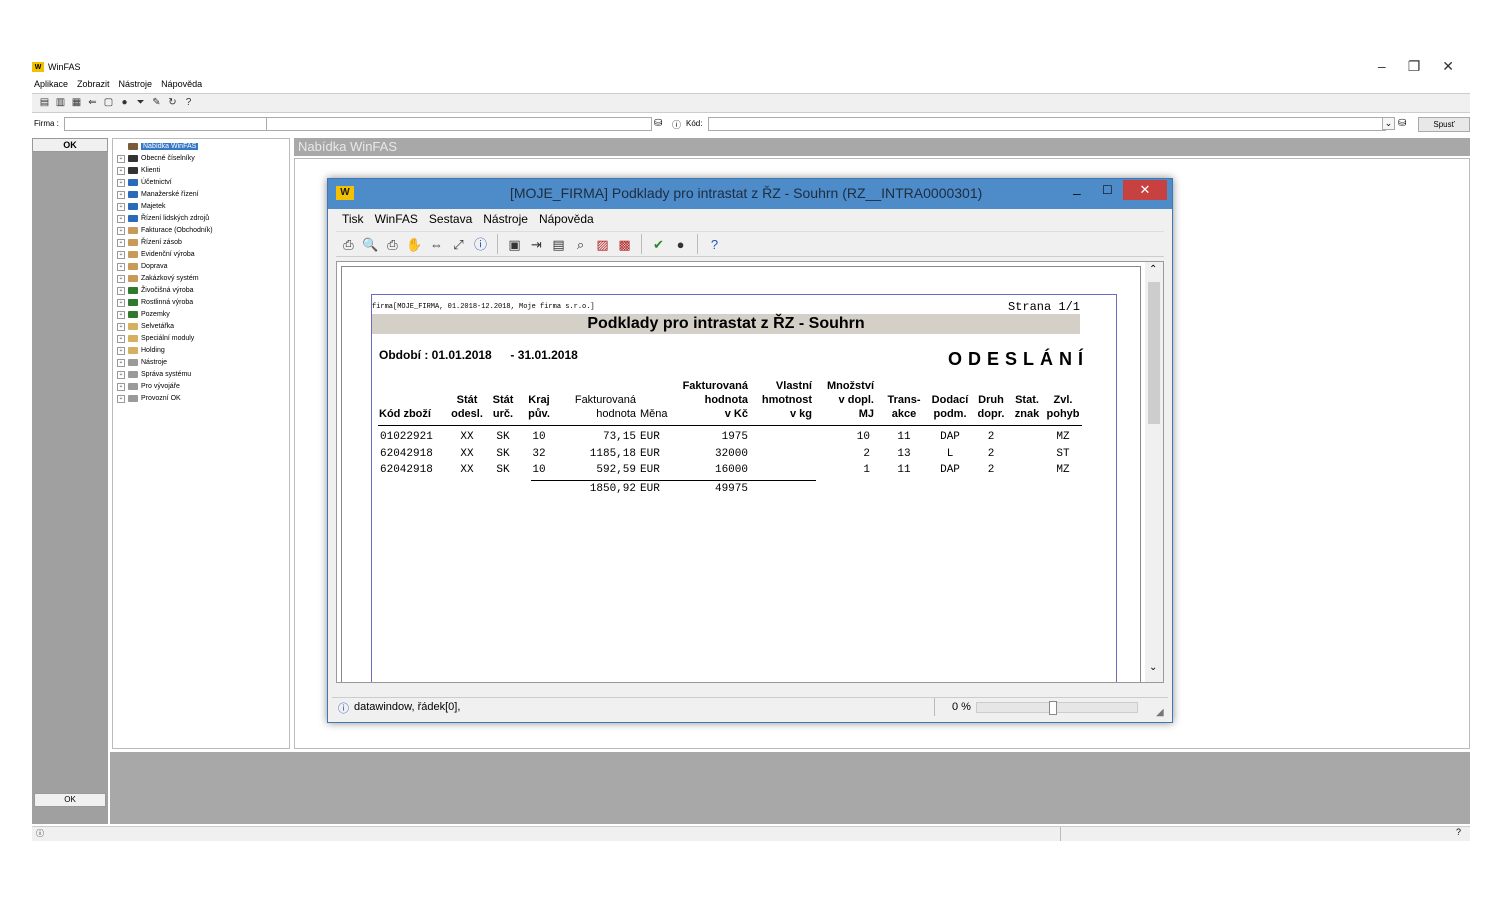 This screenshot has height=900, width=1500. Describe the element at coordinates (70, 145) in the screenshot. I see `ok-button: OK` at that location.